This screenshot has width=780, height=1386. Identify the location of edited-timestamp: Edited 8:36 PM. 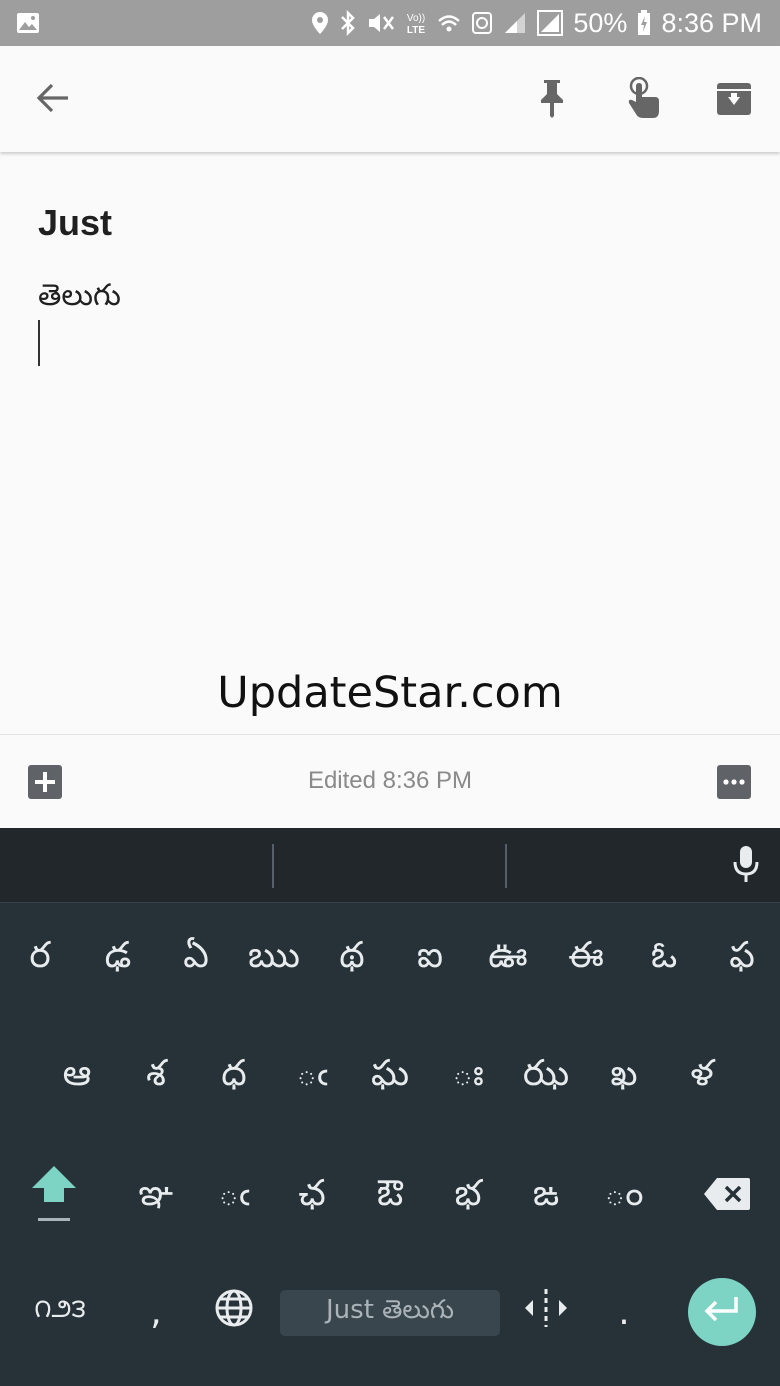
(390, 780).